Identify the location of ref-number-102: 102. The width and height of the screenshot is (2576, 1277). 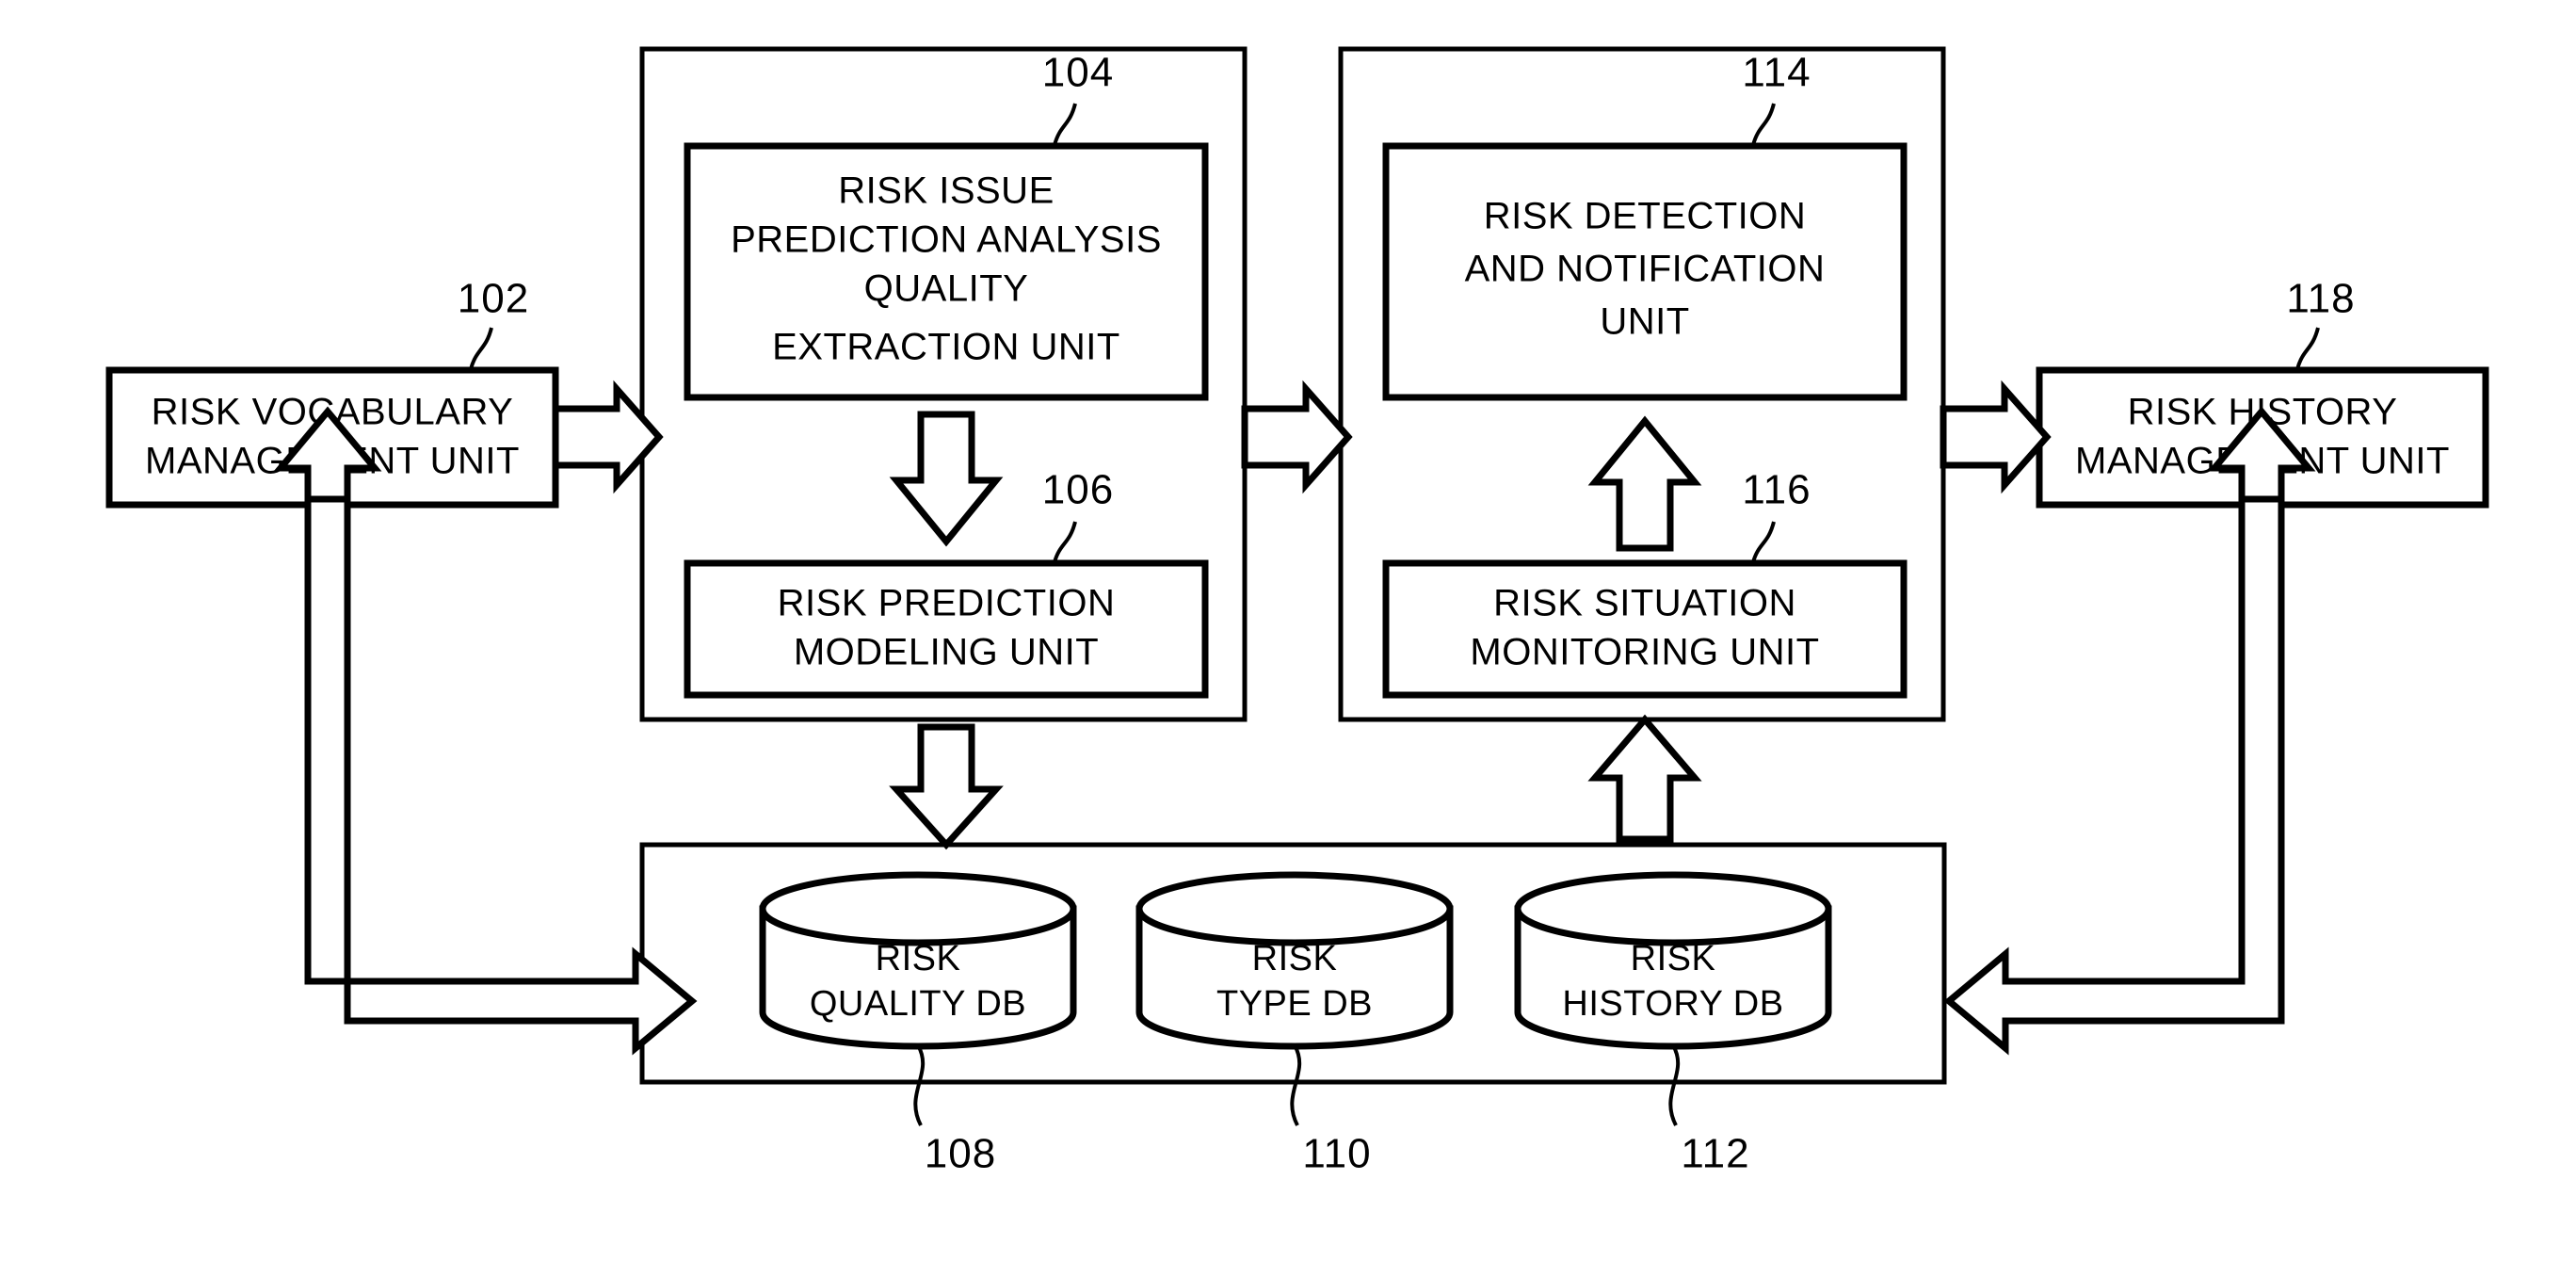
(493, 299).